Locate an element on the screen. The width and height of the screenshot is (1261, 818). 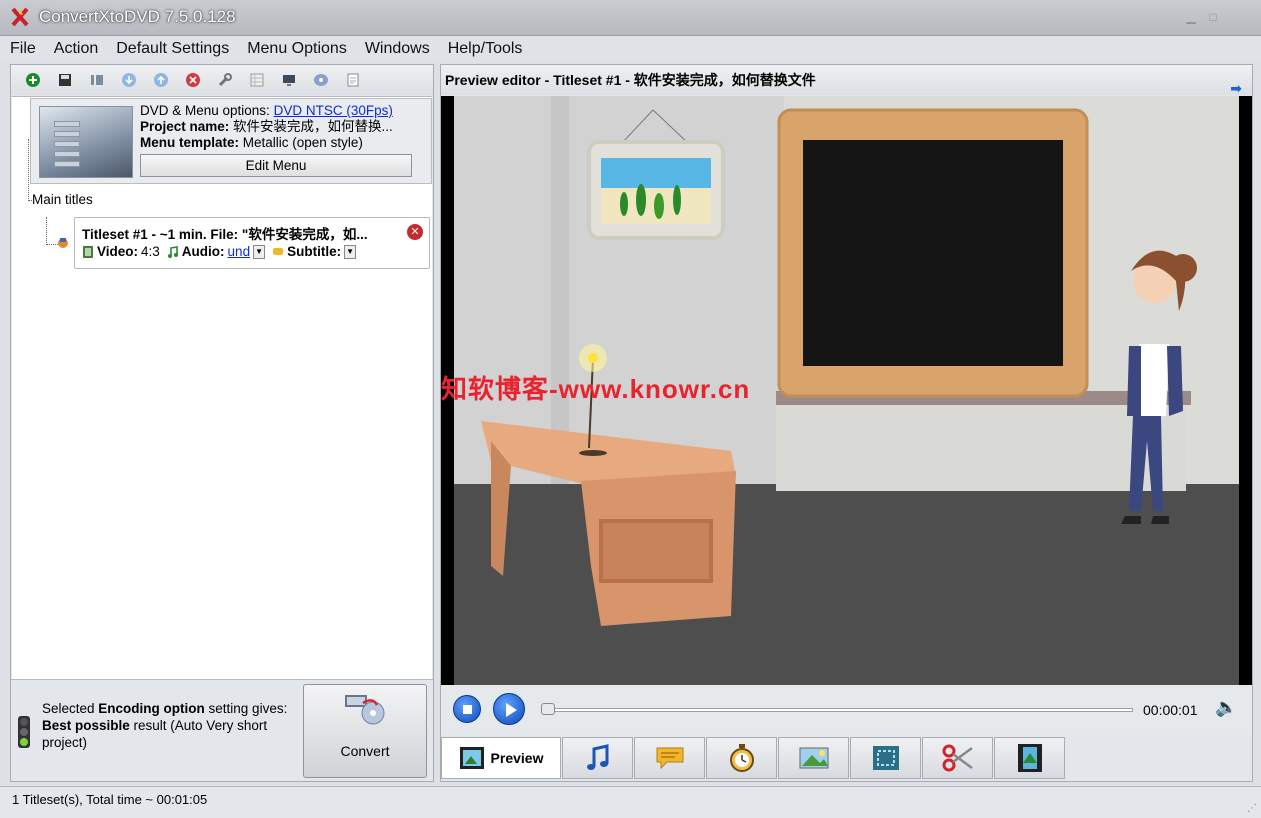
video-icon is located at coordinates (88, 251).